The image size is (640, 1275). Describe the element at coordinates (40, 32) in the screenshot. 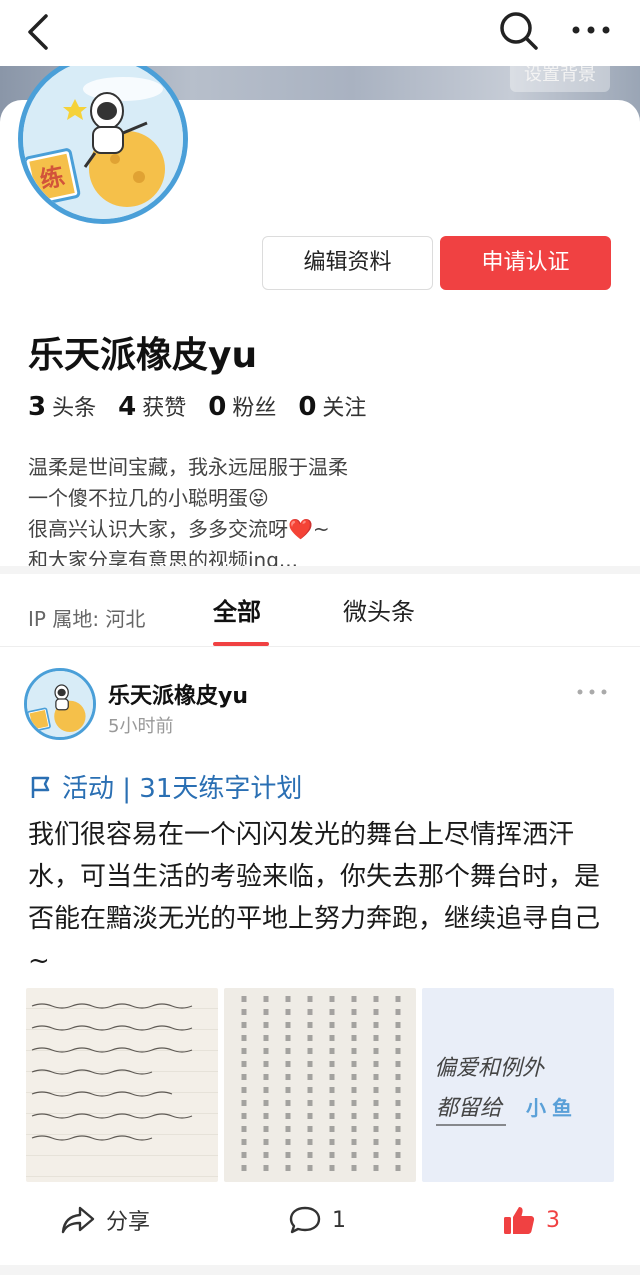

I see `back-icon` at that location.